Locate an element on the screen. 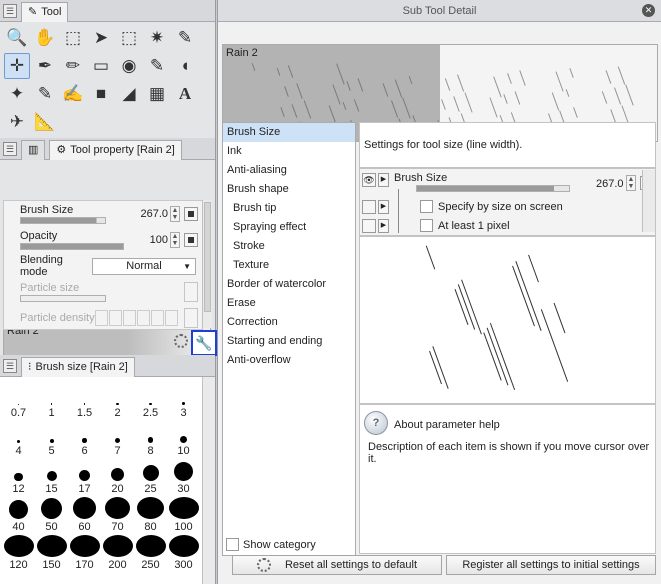 The width and height of the screenshot is (661, 584). gradient-icon: ■ is located at coordinates (101, 94).